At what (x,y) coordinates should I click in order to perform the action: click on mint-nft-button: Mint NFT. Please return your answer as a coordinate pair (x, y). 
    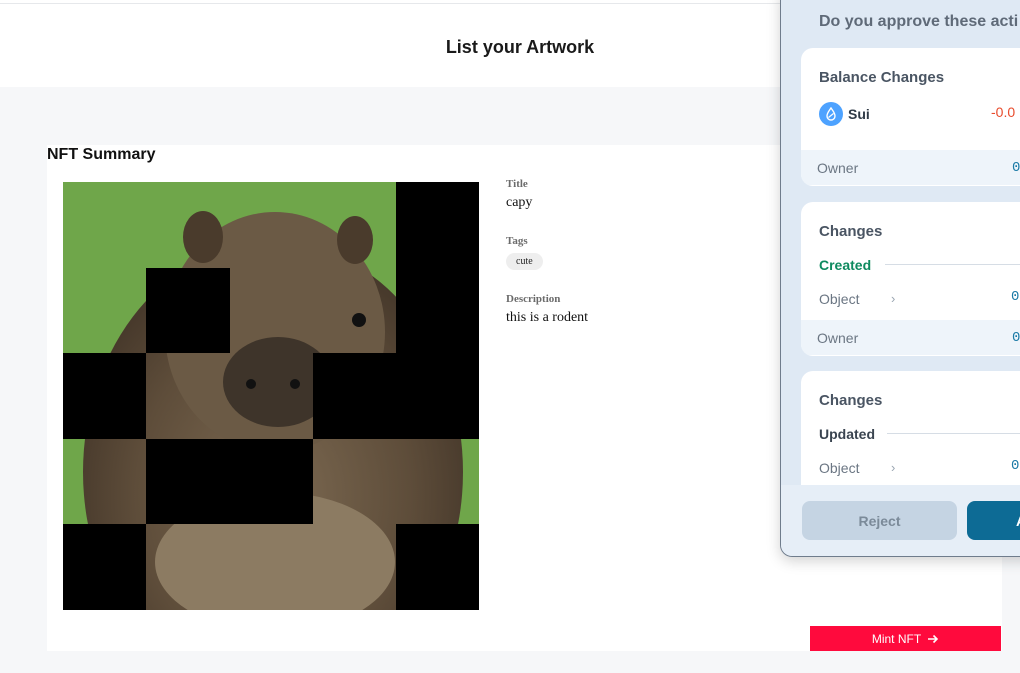
    Looking at the image, I should click on (905, 638).